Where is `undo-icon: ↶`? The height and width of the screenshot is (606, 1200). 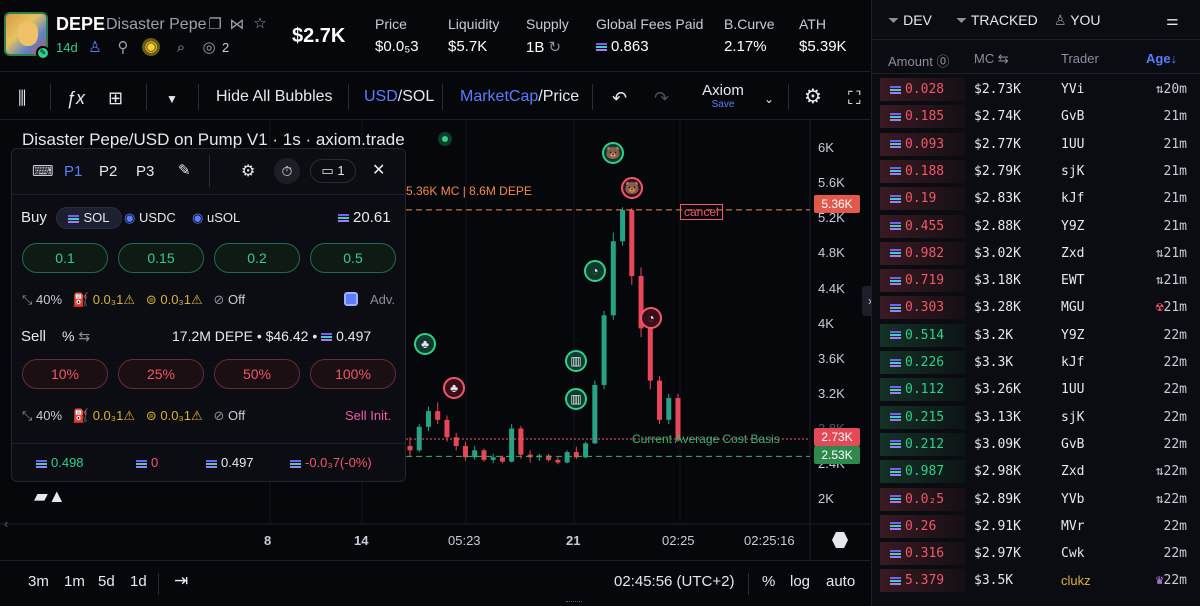
undo-icon: ↶ is located at coordinates (619, 98).